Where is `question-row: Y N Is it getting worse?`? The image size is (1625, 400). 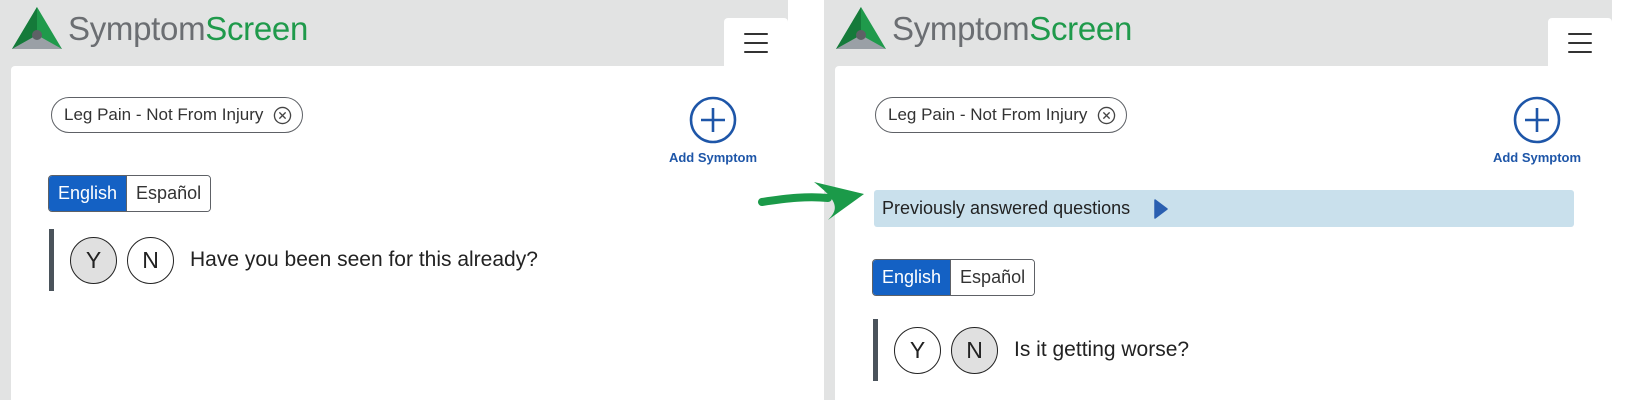
question-row: Y N Is it getting worse? is located at coordinates (1031, 350).